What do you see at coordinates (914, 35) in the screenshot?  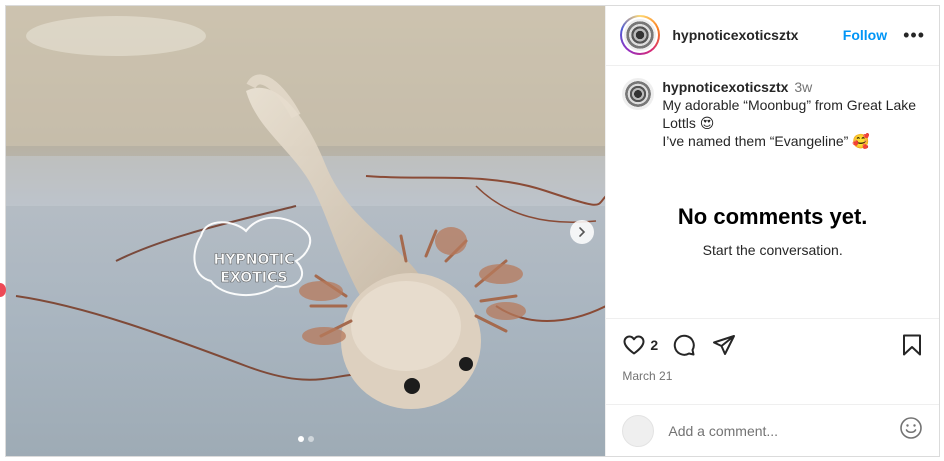 I see `more-options-button: •••` at bounding box center [914, 35].